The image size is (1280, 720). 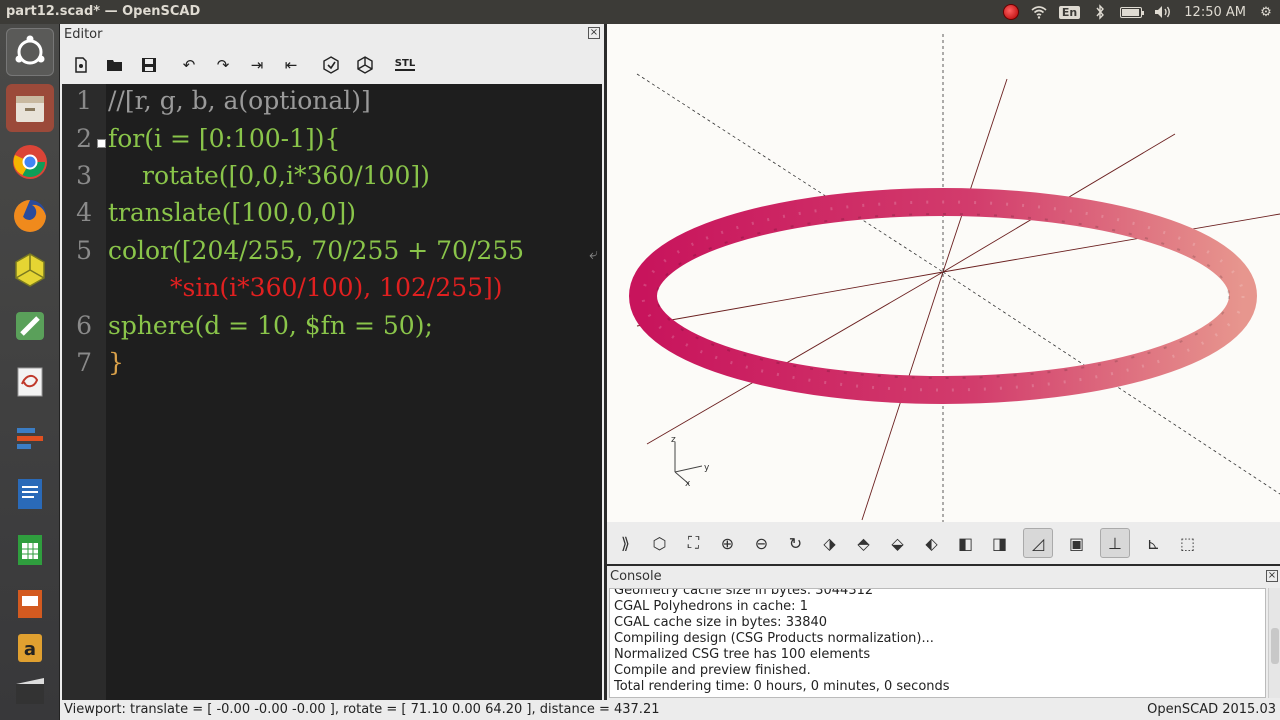 I want to click on view-back-icon: ◨, so click(x=999, y=543).